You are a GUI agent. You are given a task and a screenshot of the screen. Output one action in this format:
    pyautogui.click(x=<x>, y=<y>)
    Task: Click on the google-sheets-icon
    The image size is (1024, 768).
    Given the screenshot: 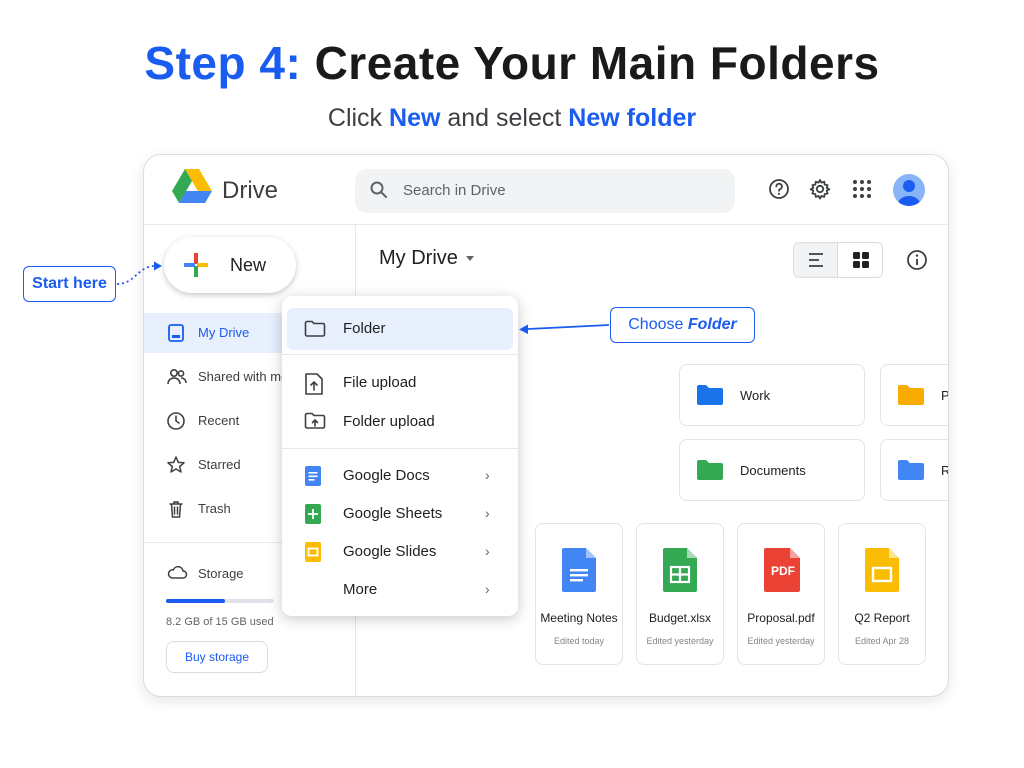 What is the action you would take?
    pyautogui.click(x=313, y=514)
    